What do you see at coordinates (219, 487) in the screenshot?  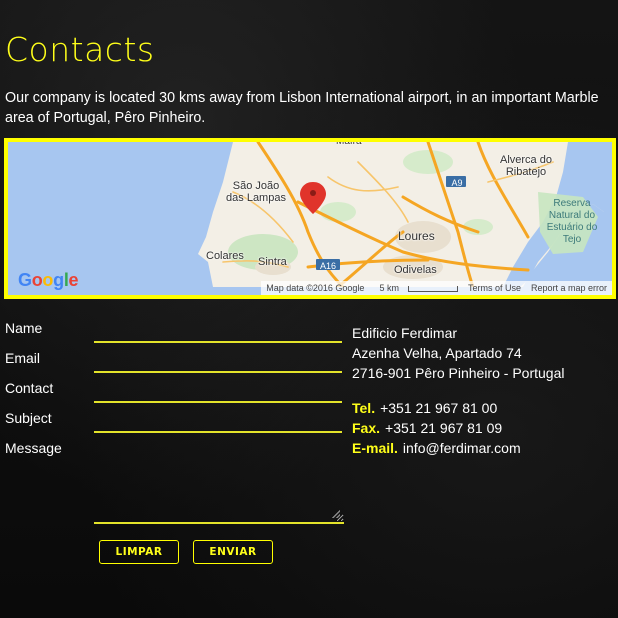 I see `message-textarea` at bounding box center [219, 487].